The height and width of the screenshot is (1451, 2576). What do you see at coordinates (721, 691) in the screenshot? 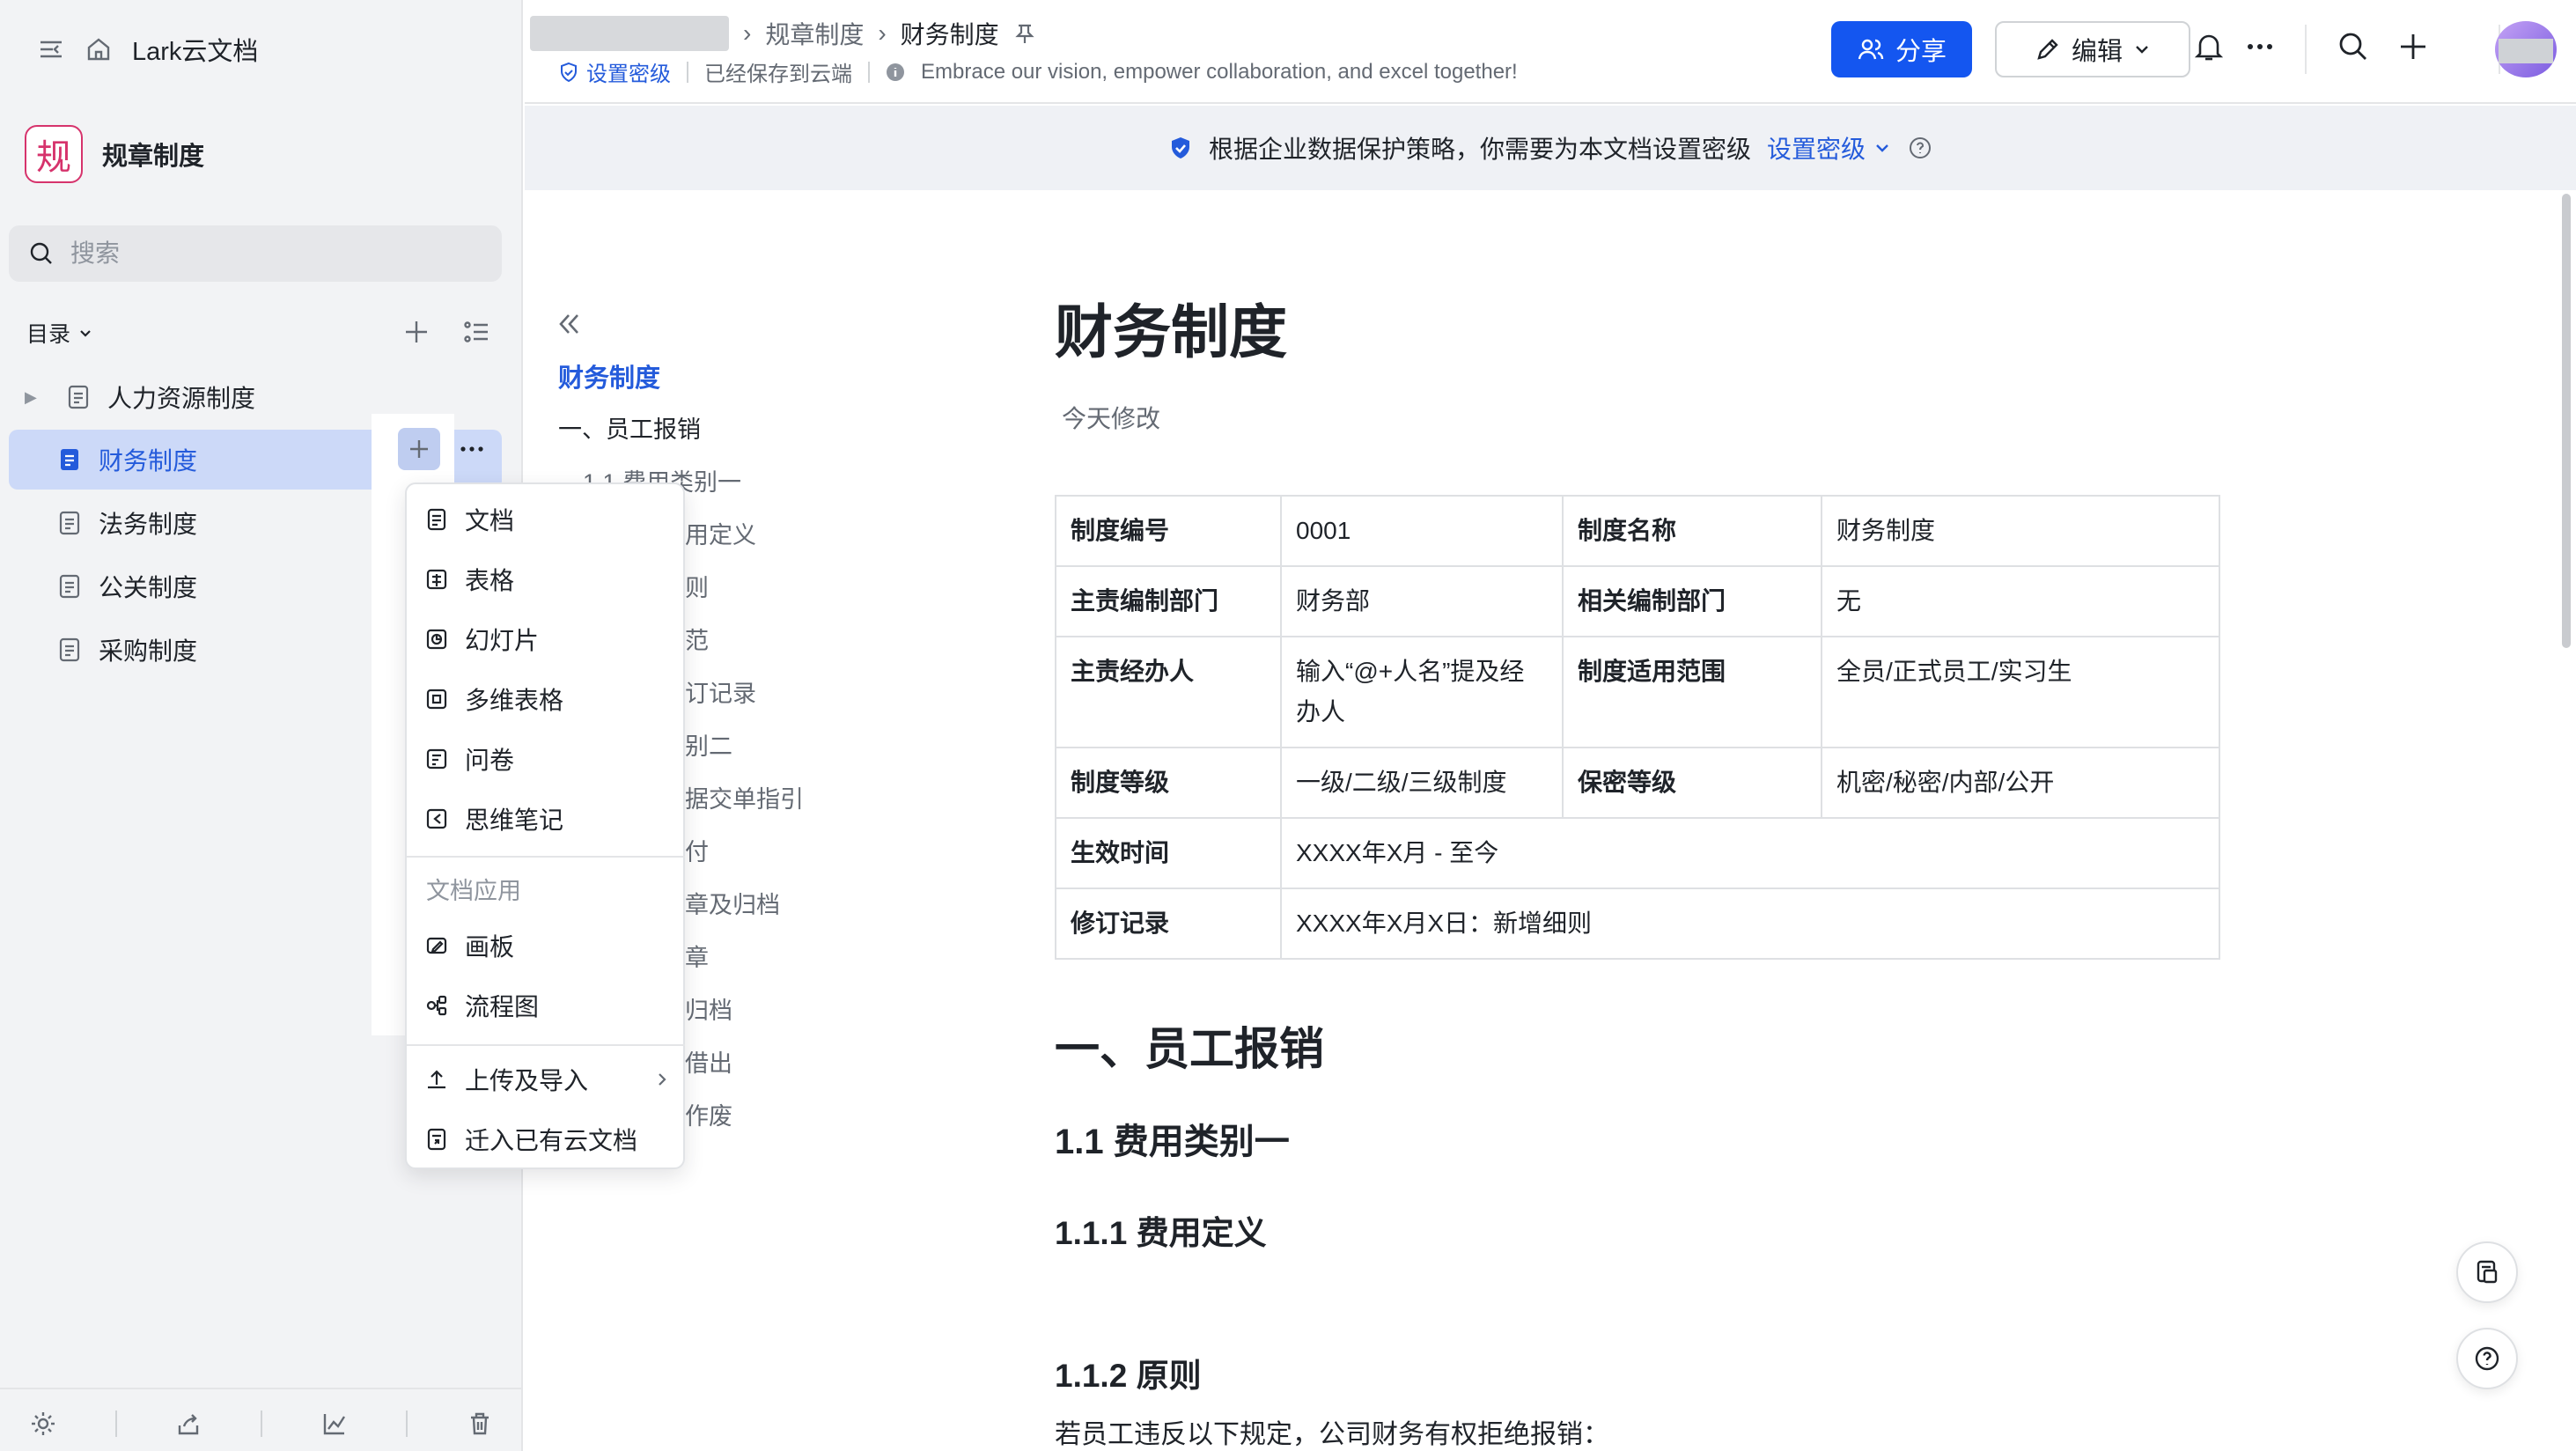
I see `outline-item: 订记录` at bounding box center [721, 691].